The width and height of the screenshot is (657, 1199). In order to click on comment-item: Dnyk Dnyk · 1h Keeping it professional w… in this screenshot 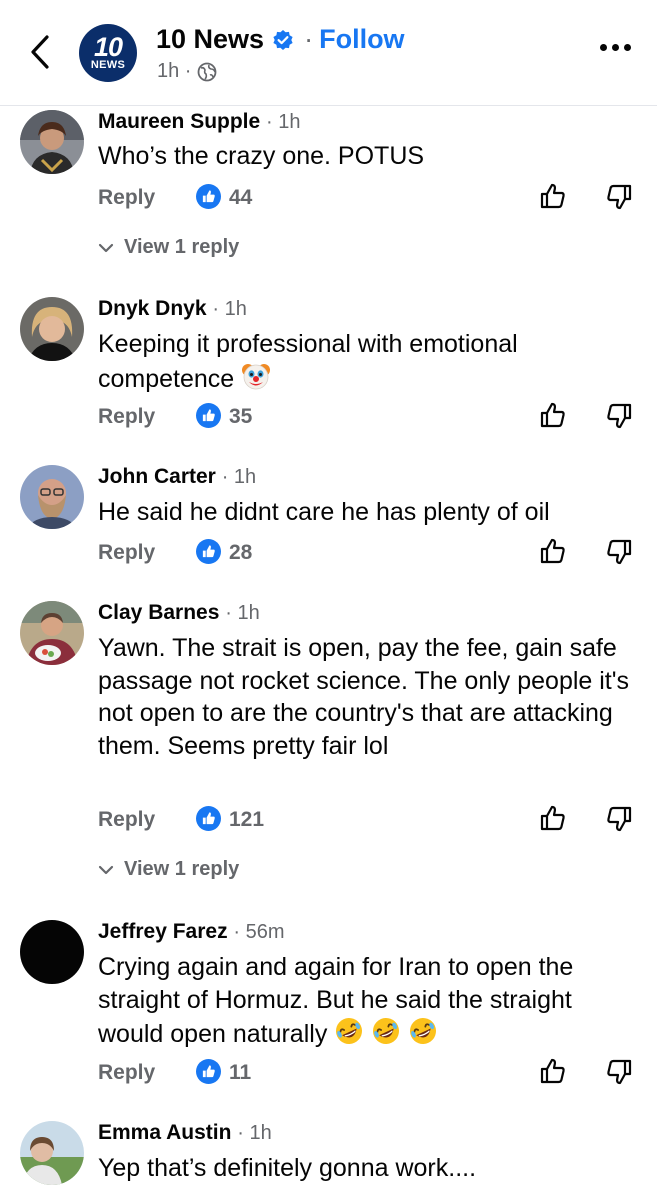, I will do `click(328, 368)`.